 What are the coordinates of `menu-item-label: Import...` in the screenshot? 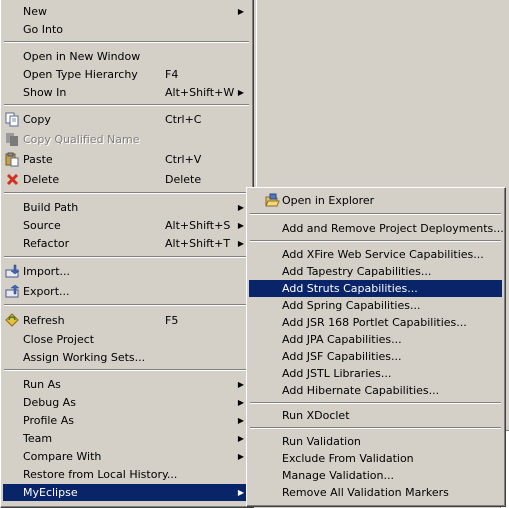 It's located at (46, 271).